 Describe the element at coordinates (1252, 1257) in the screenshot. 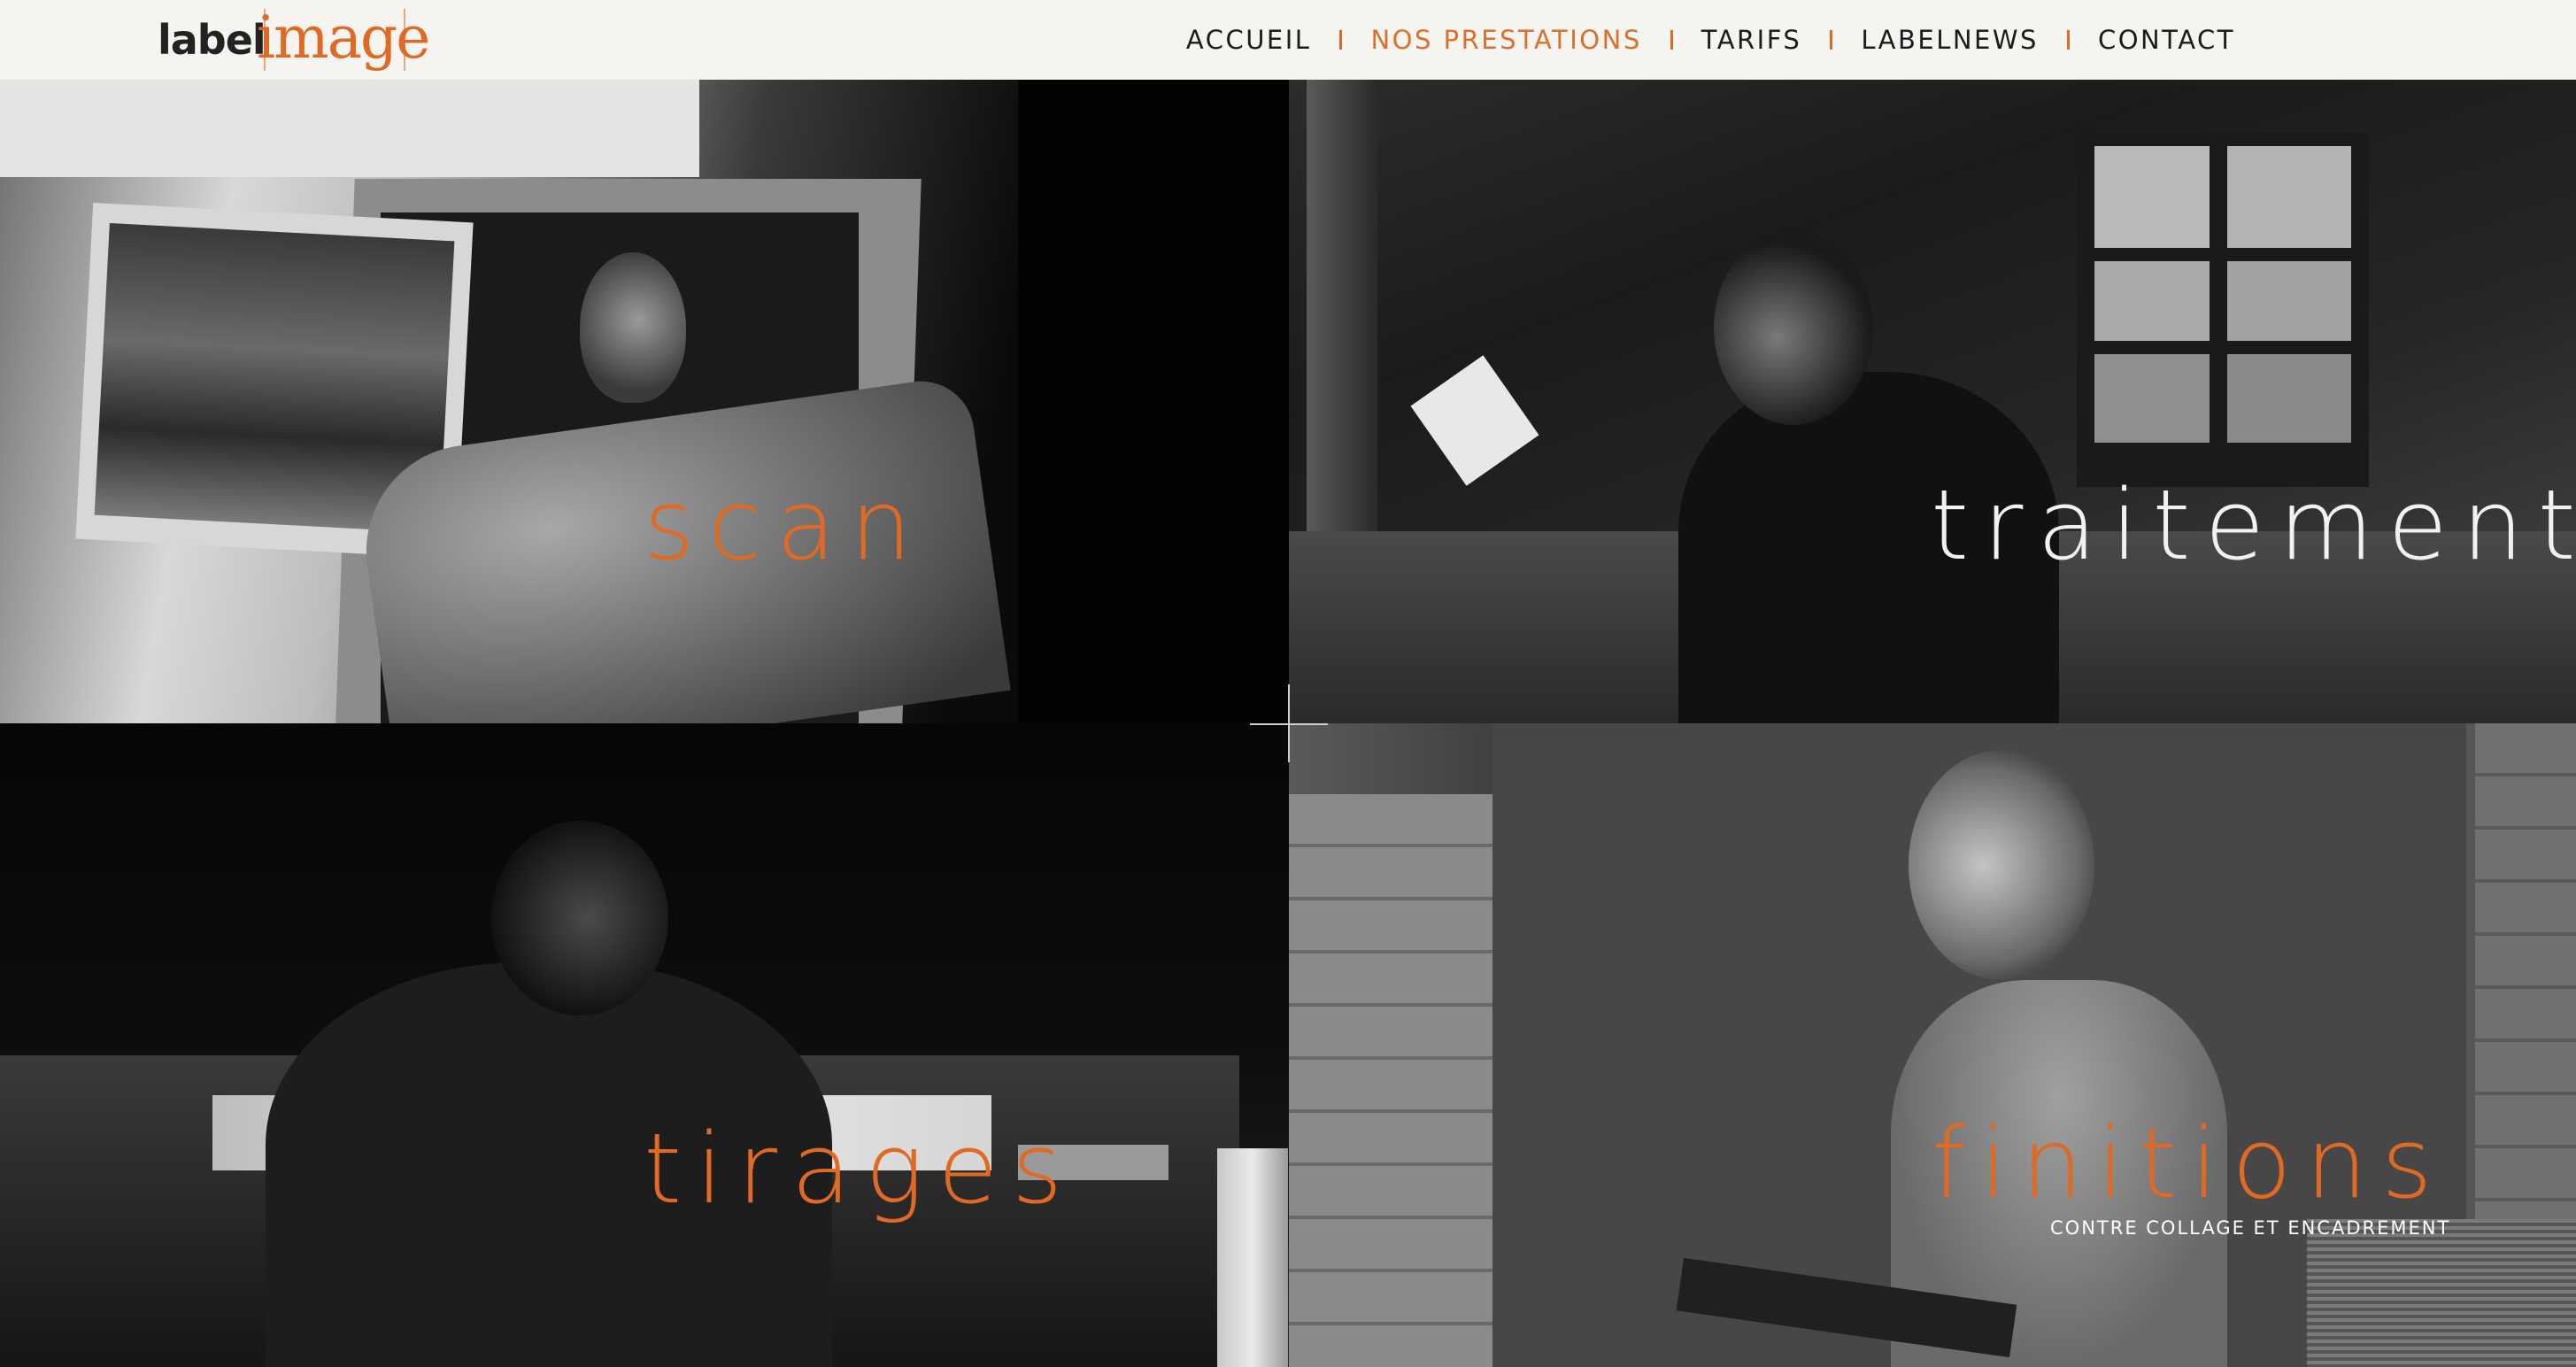

I see `paper-roll-shape` at that location.